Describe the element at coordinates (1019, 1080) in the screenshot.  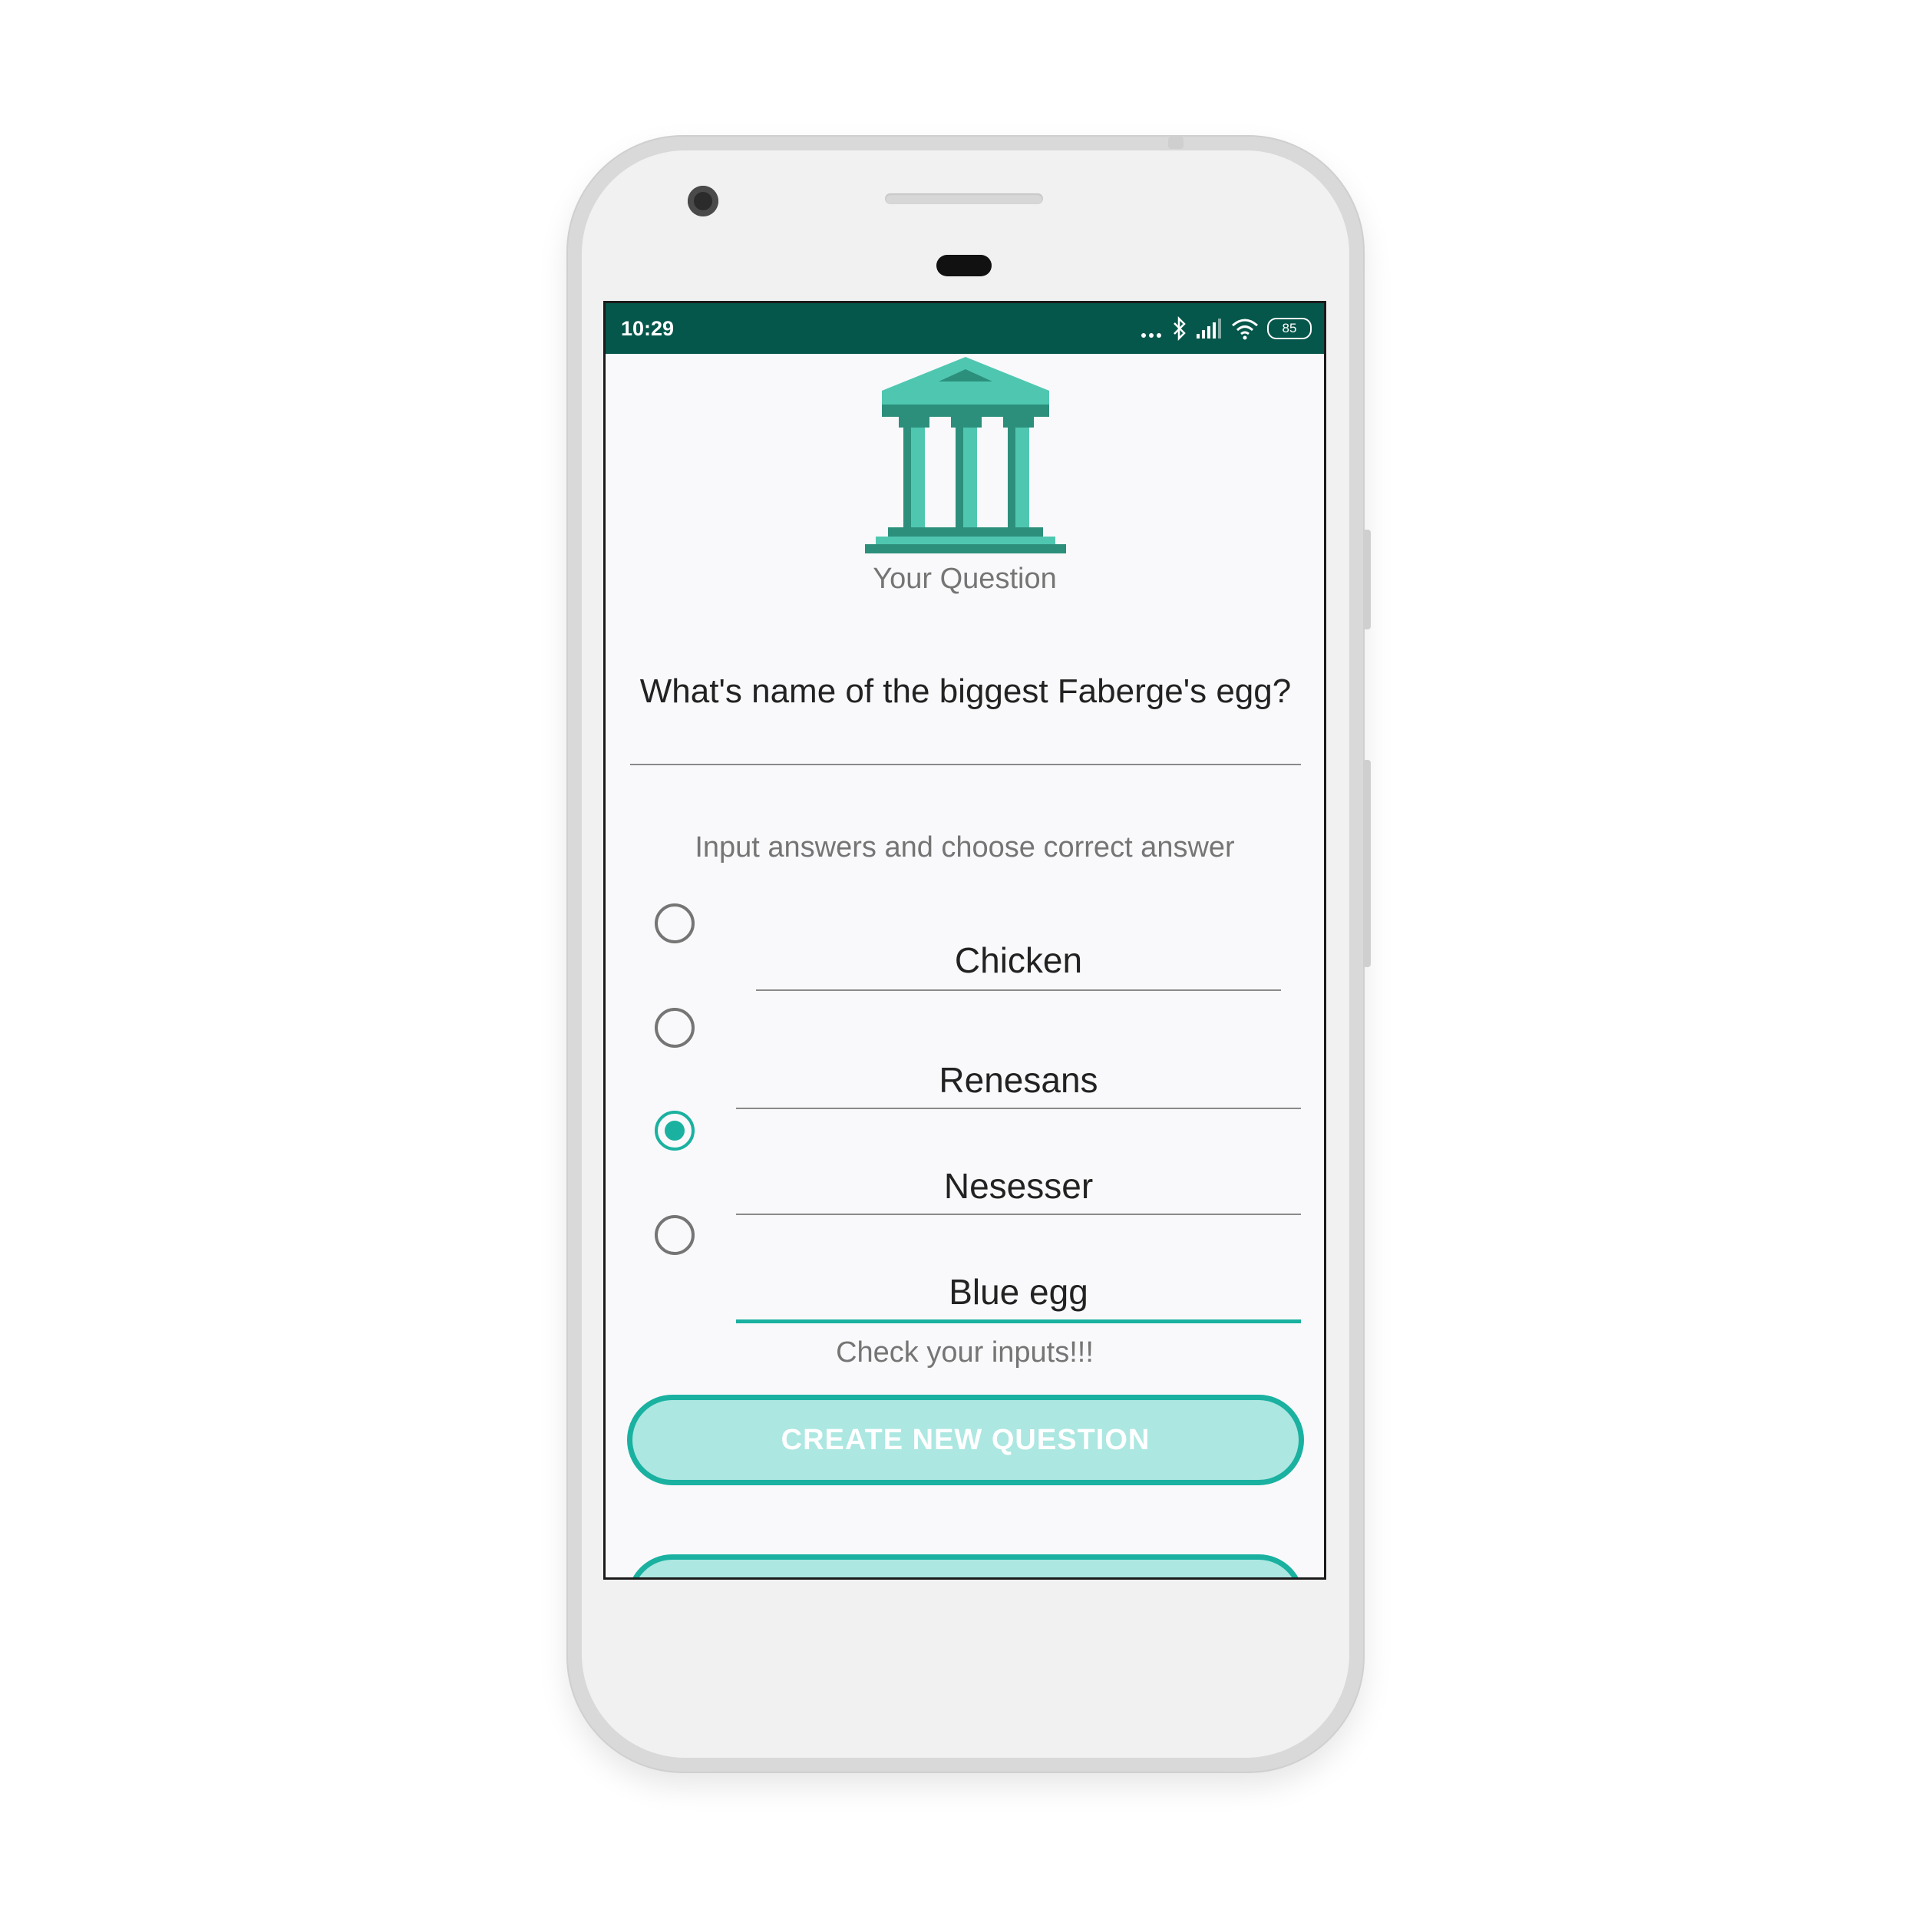
I see `answer-input-2: Renesans` at that location.